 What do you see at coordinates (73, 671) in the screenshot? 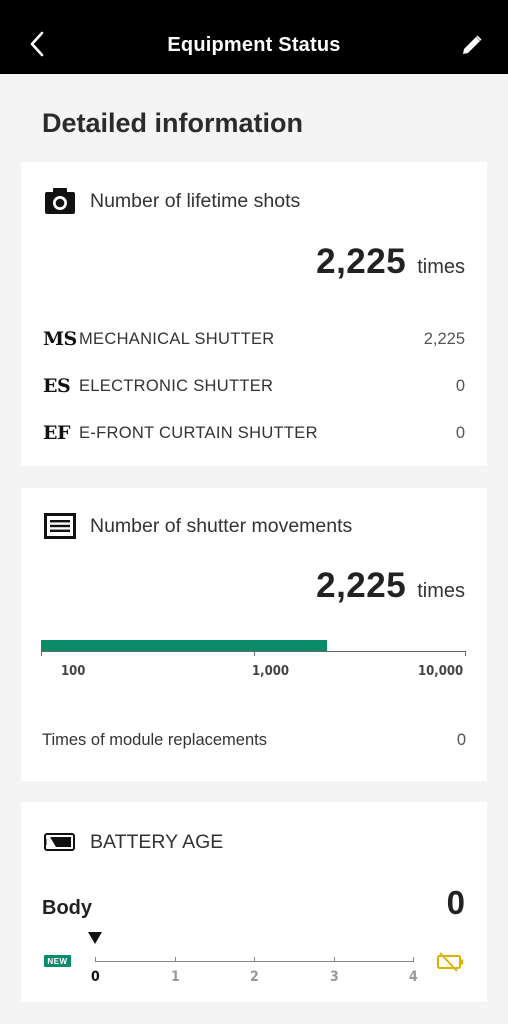
I see `scale-label-min: 100` at bounding box center [73, 671].